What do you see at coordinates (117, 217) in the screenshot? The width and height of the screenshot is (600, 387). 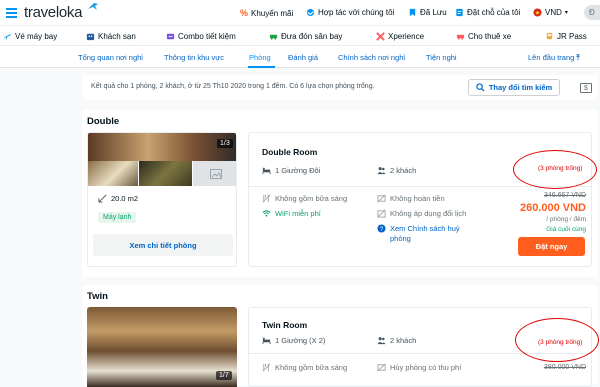 I see `amenity-badge: Máy lạnh` at bounding box center [117, 217].